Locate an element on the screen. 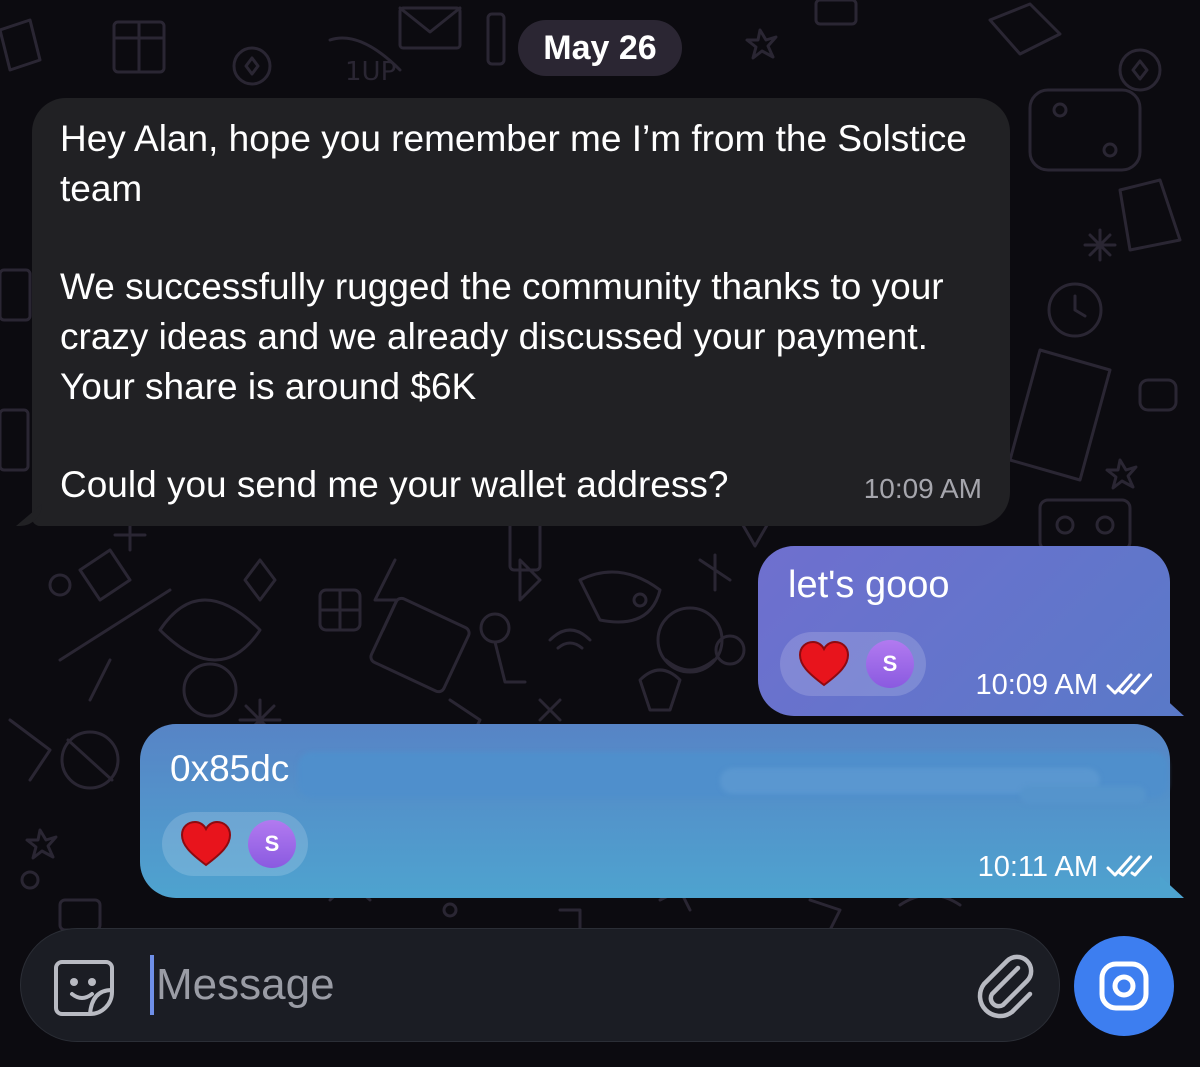 This screenshot has height=1067, width=1200. camera-icon is located at coordinates (1124, 986).